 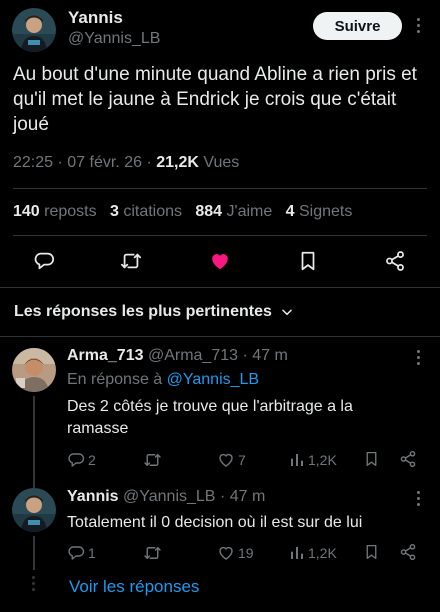 What do you see at coordinates (169, 496) in the screenshot?
I see `reply-author-handle: @Yannis_LB` at bounding box center [169, 496].